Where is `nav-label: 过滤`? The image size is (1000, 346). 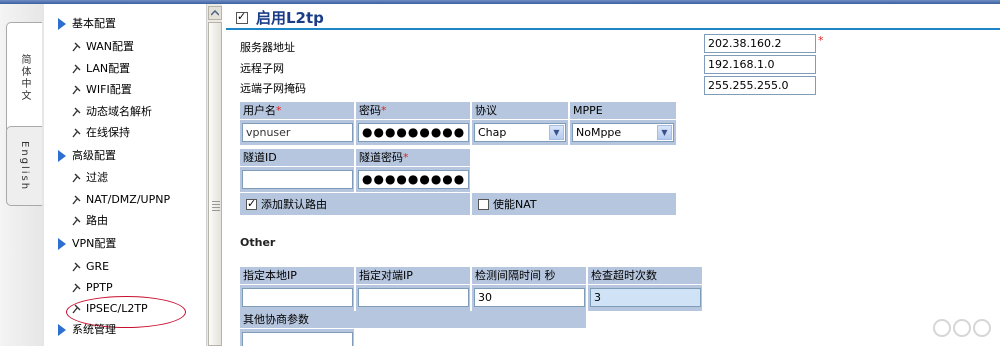
nav-label: 过滤 is located at coordinates (97, 177).